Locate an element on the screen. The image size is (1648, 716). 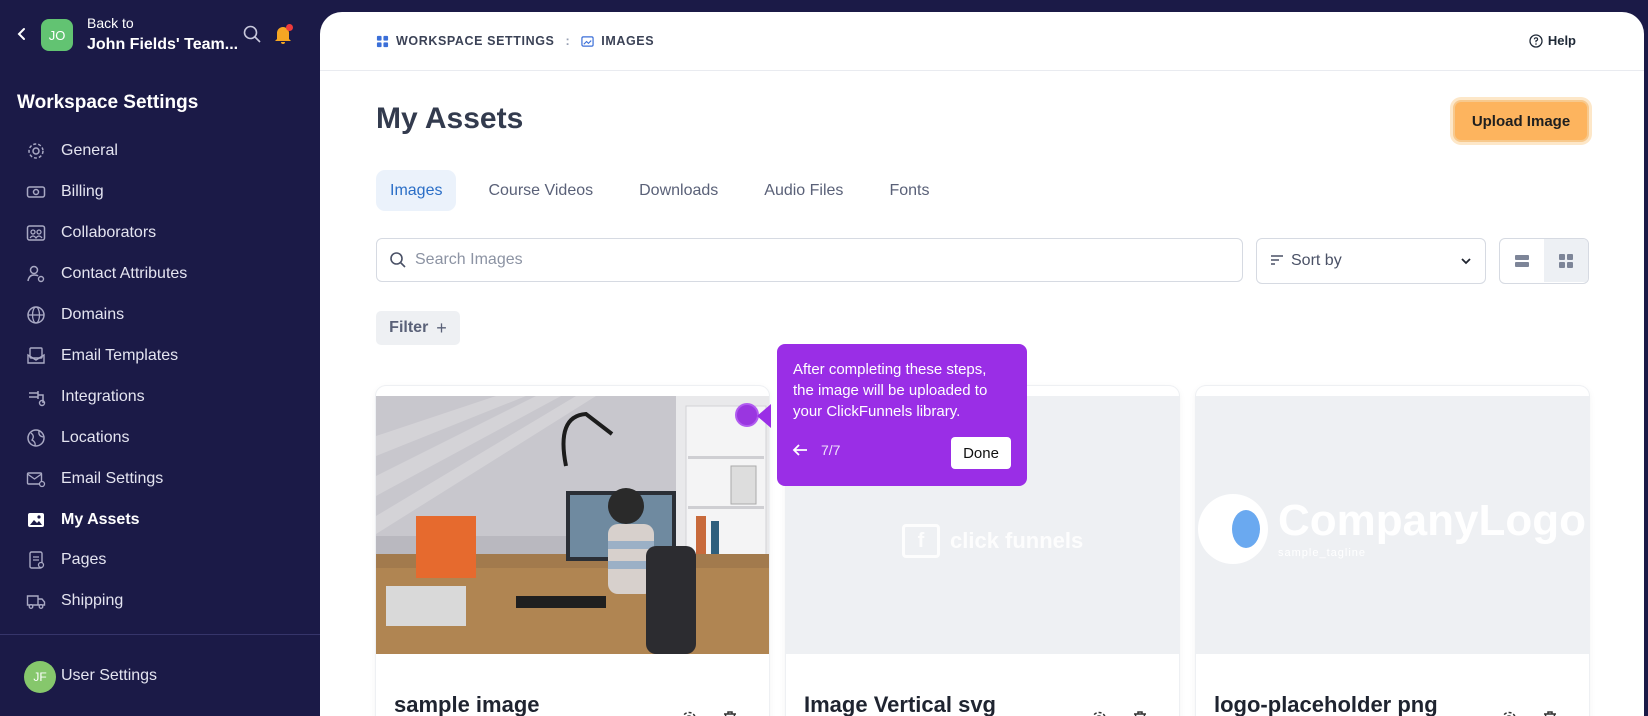
back-to-label: Back to is located at coordinates (110, 23).